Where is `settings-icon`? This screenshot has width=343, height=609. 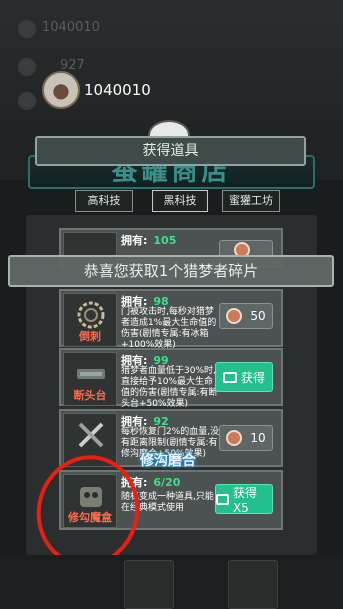 settings-icon is located at coordinates (27, 67).